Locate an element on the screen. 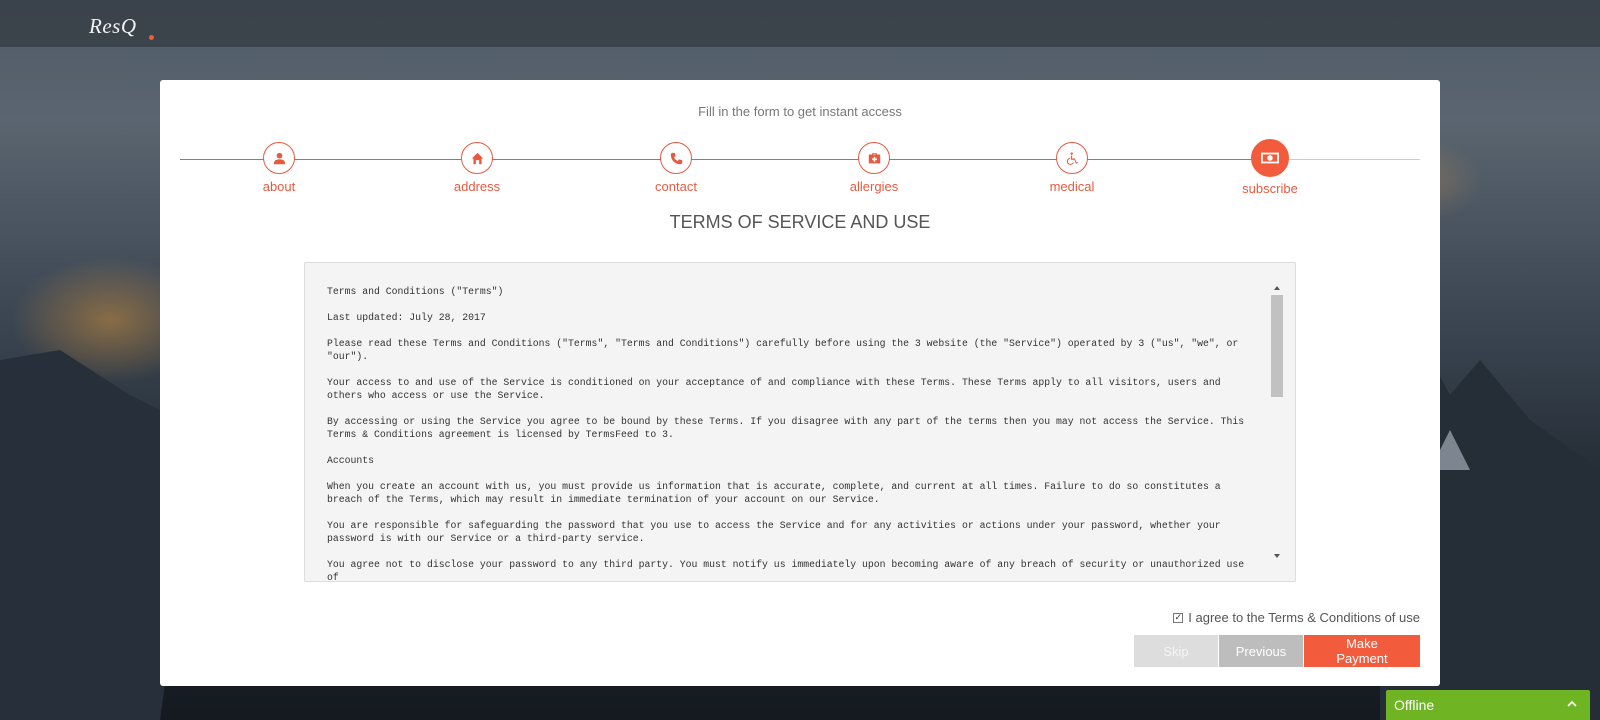 The image size is (1600, 720). step-about-circle is located at coordinates (279, 158).